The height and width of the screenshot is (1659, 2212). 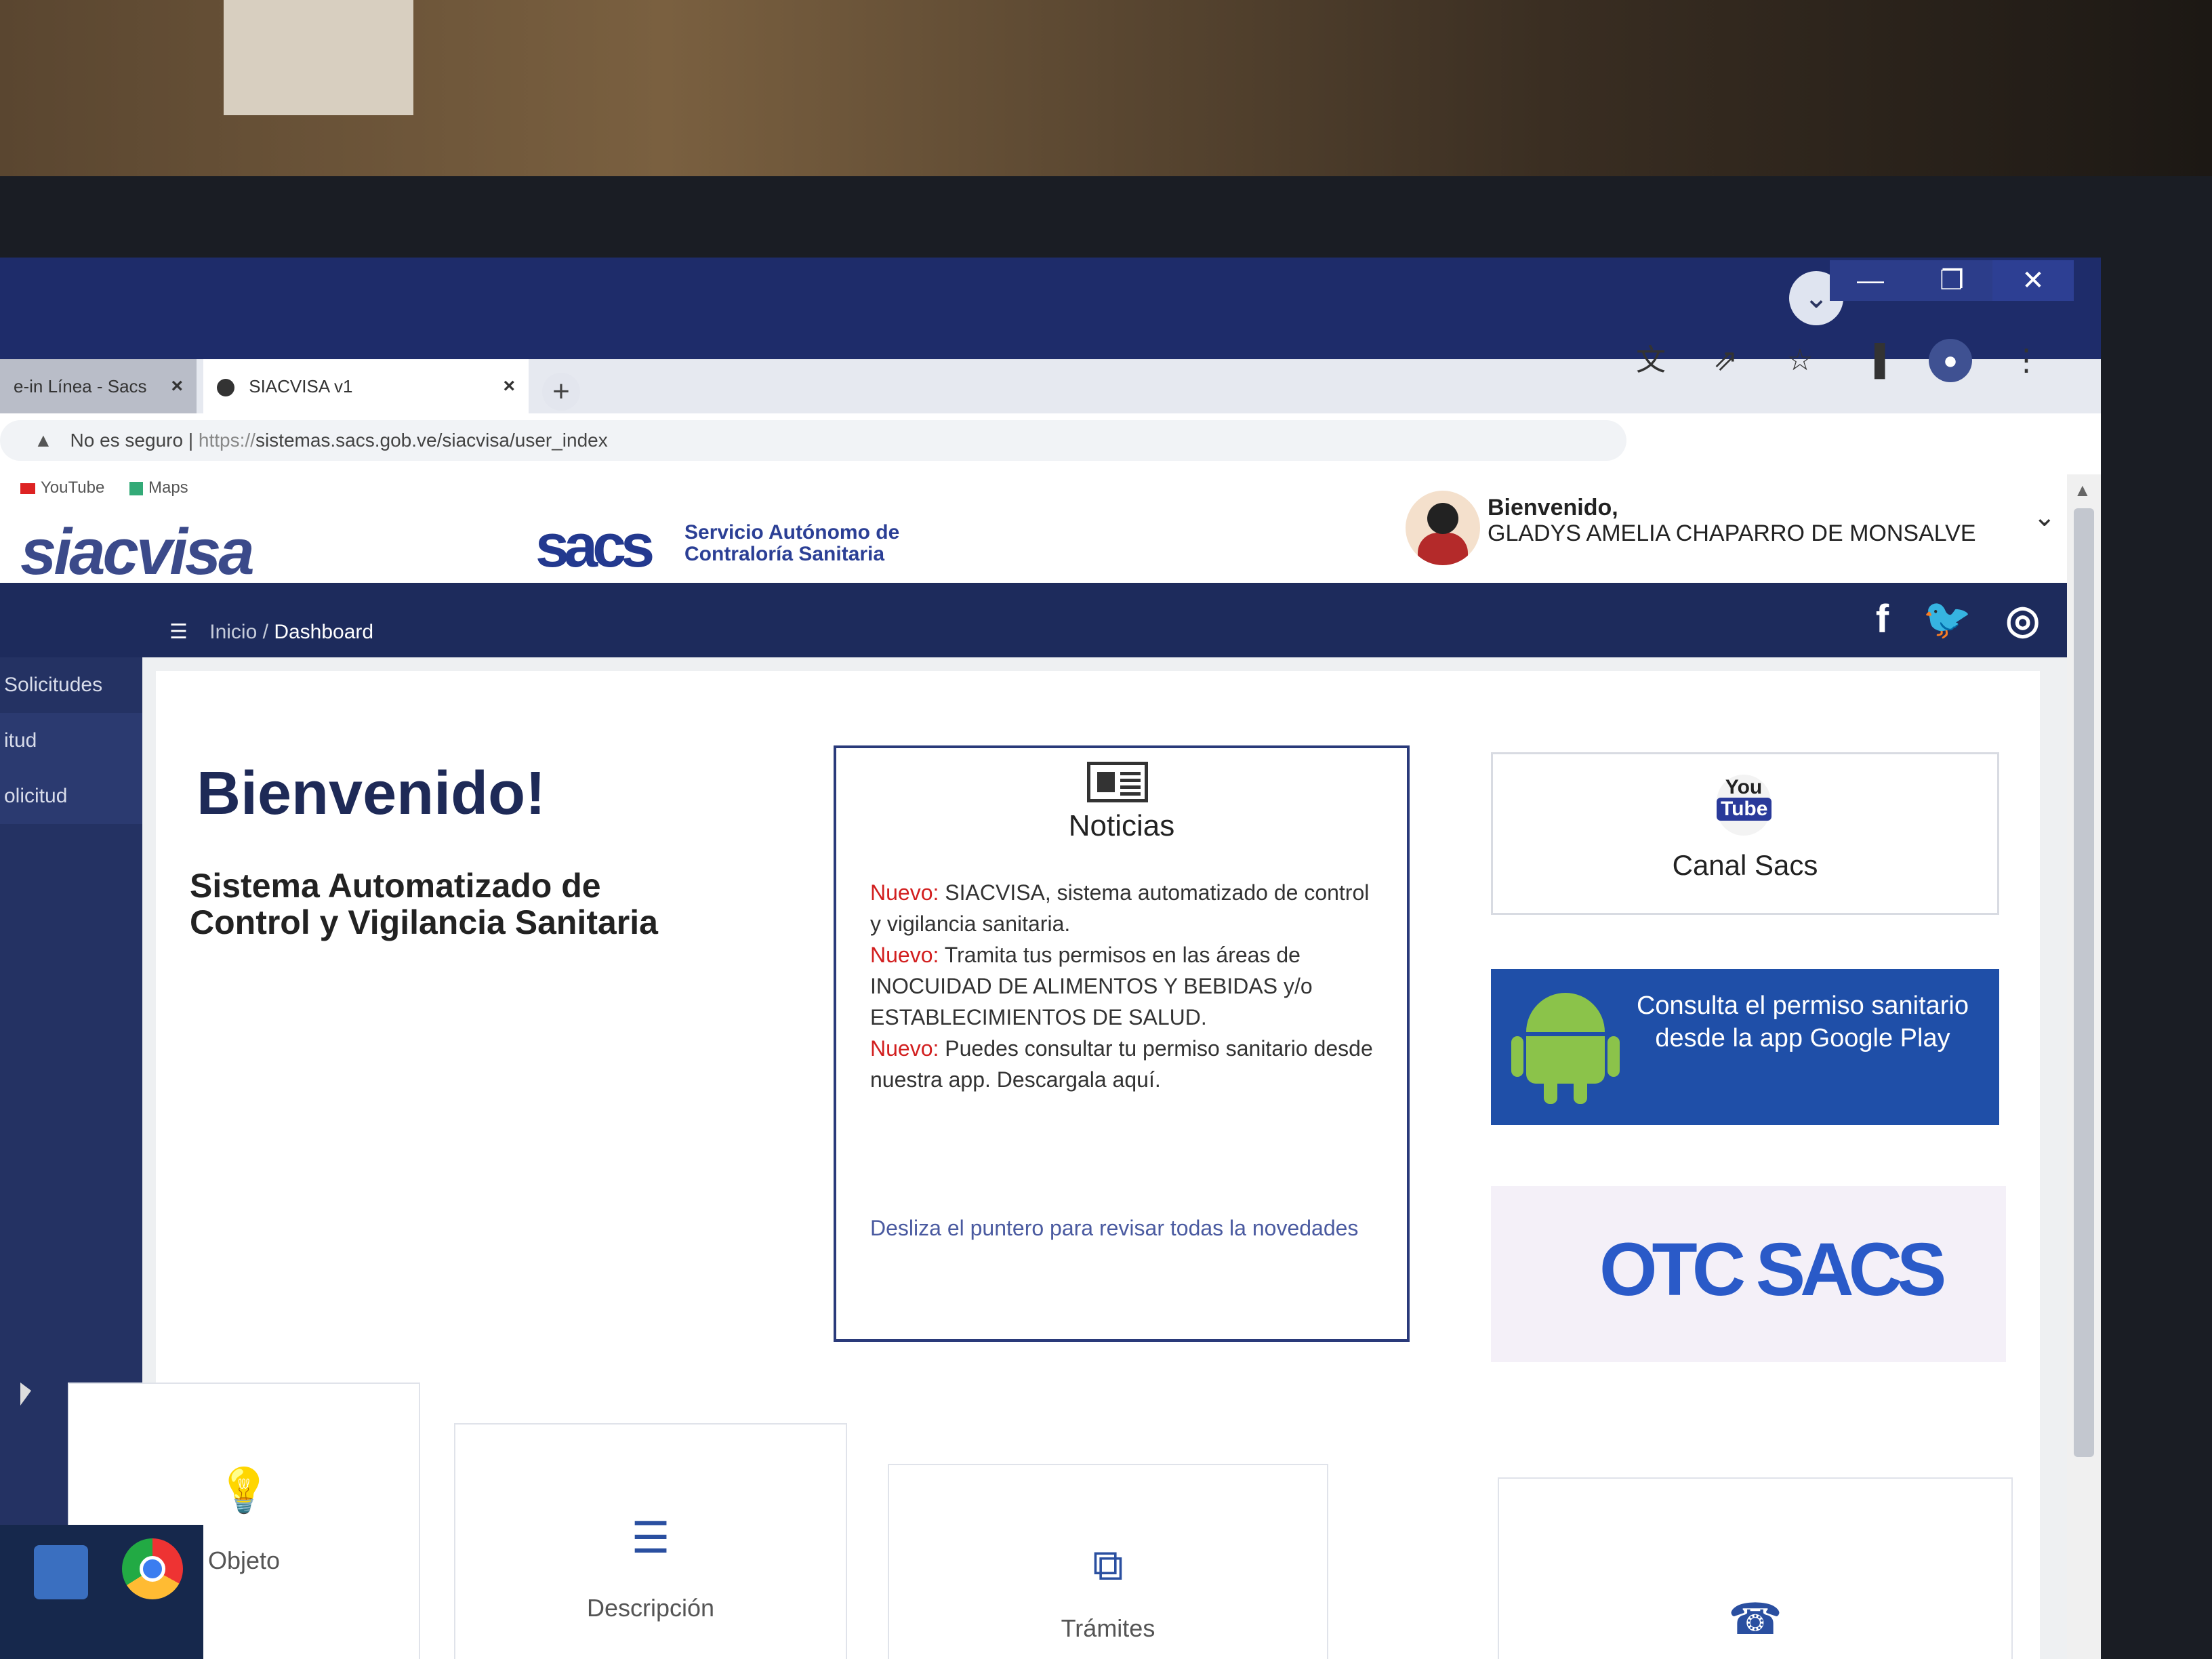 What do you see at coordinates (1839, 360) in the screenshot?
I see `toolbar-icons: 文 ⇗ ☆ ▐ ● ⋮` at bounding box center [1839, 360].